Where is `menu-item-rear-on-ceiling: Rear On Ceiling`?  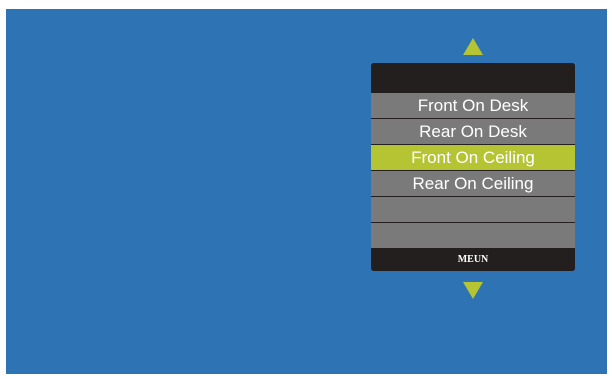
menu-item-rear-on-ceiling: Rear On Ceiling is located at coordinates (473, 183).